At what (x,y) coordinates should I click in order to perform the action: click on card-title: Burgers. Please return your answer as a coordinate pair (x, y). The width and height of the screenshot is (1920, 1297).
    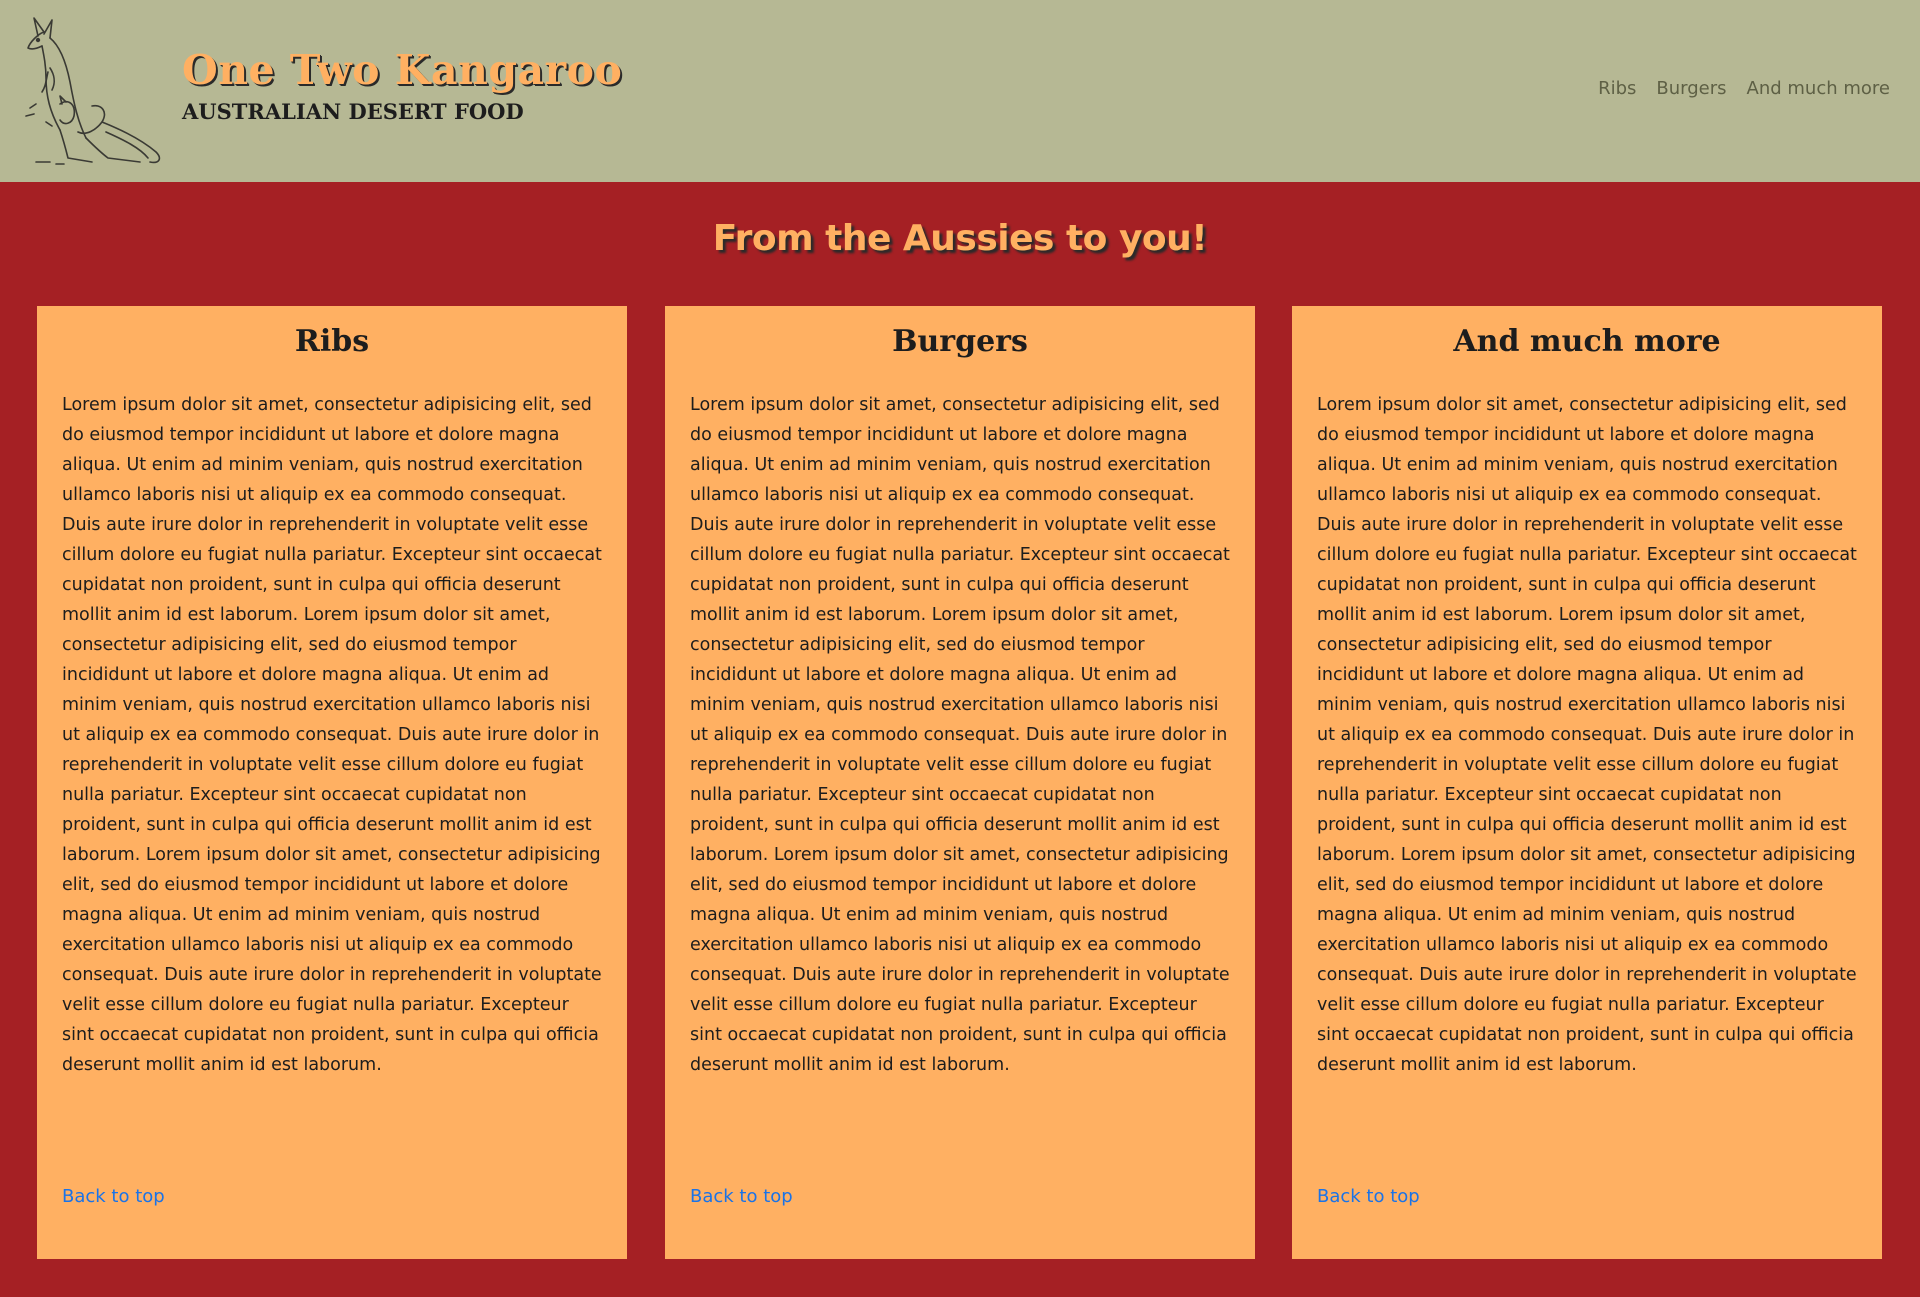
    Looking at the image, I should click on (960, 341).